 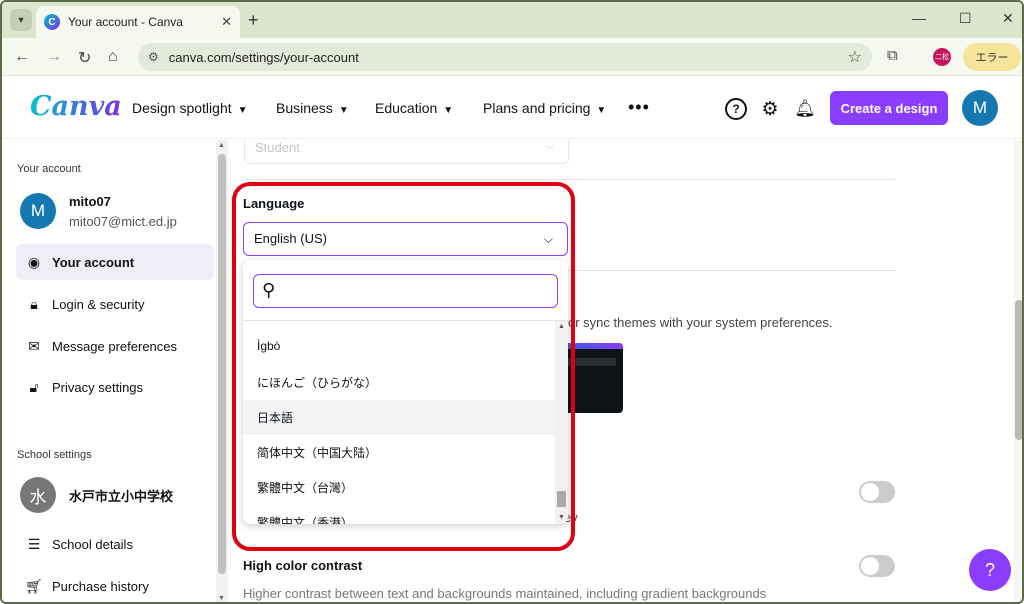 I want to click on canva-logo: Canva, so click(x=76, y=106).